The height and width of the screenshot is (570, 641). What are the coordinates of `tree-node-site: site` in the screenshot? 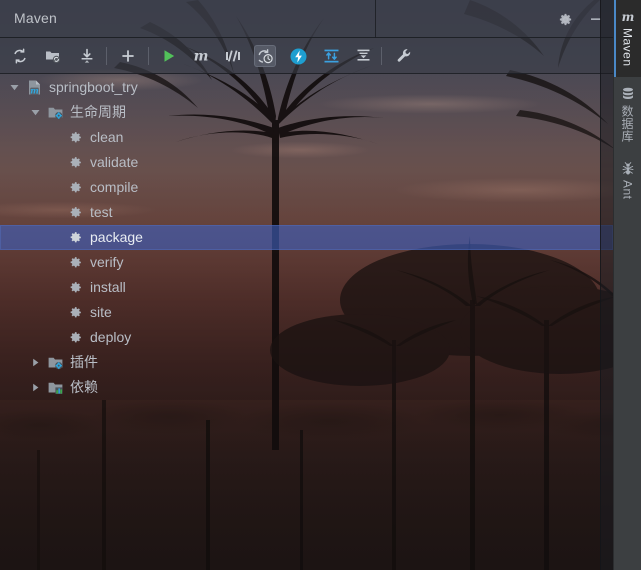 It's located at (306, 312).